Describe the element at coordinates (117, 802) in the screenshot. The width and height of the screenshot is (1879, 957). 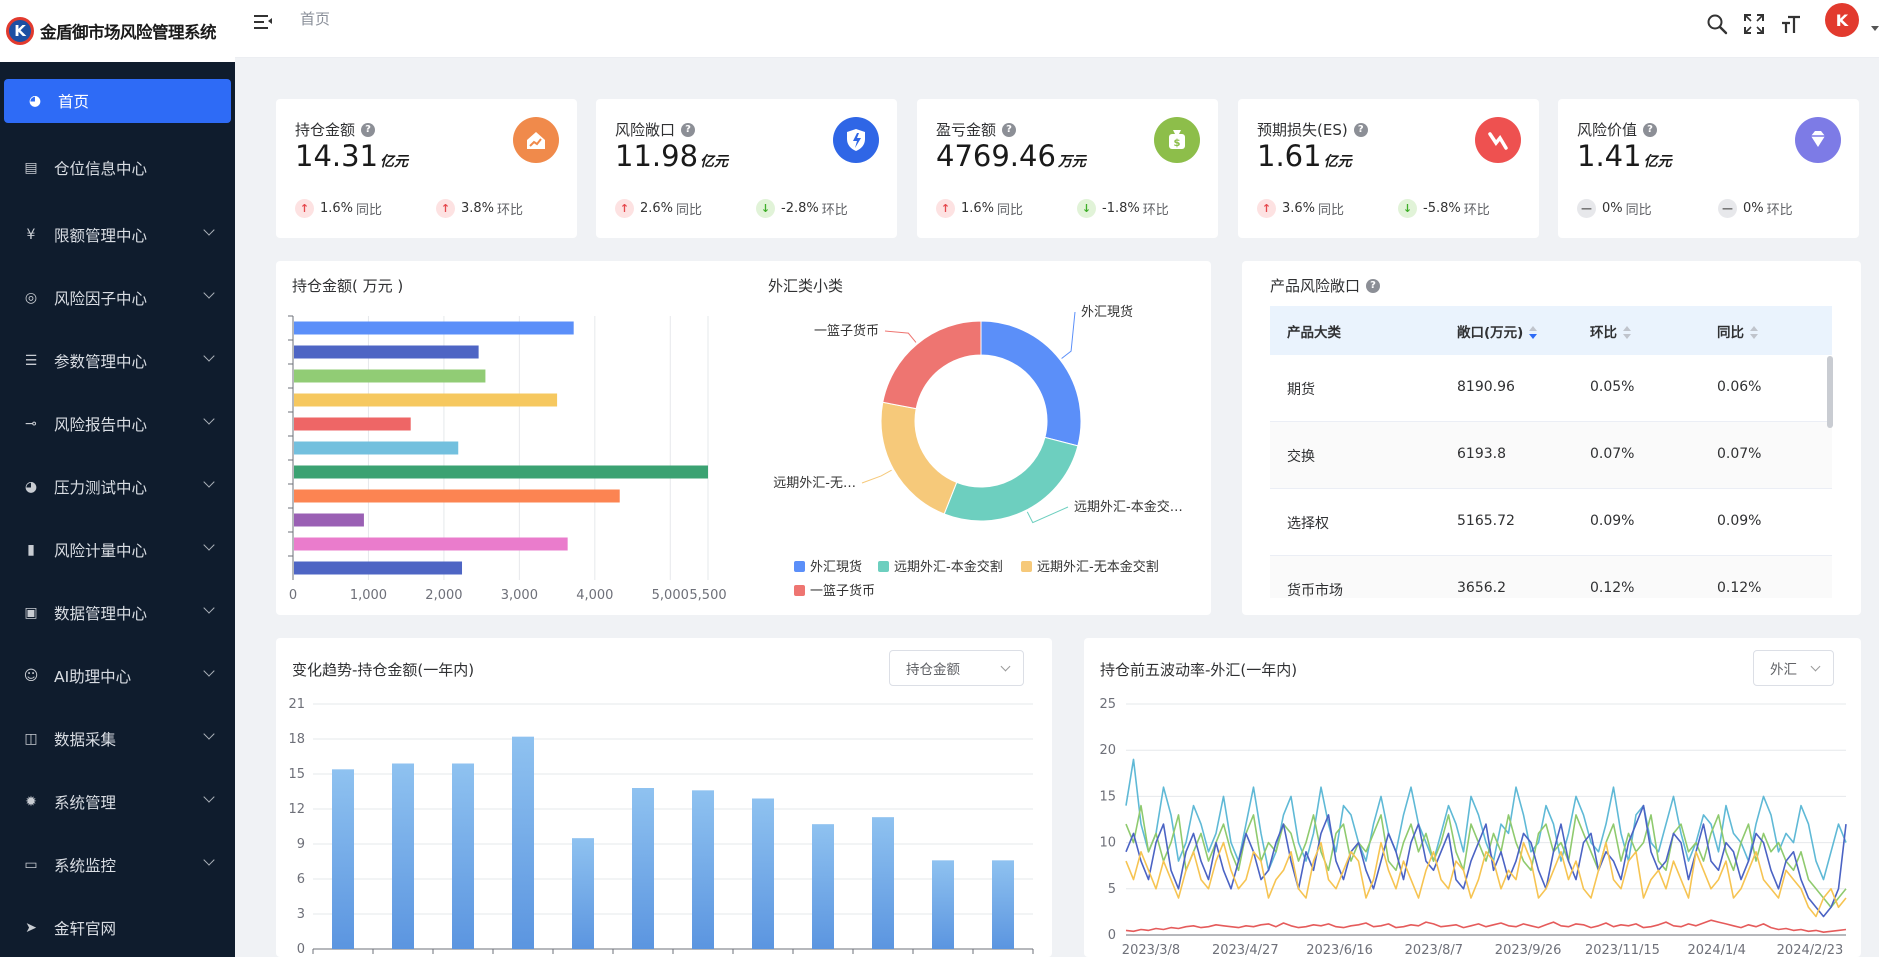
I see `sidebar-item-11: ✹ 系统管理` at that location.